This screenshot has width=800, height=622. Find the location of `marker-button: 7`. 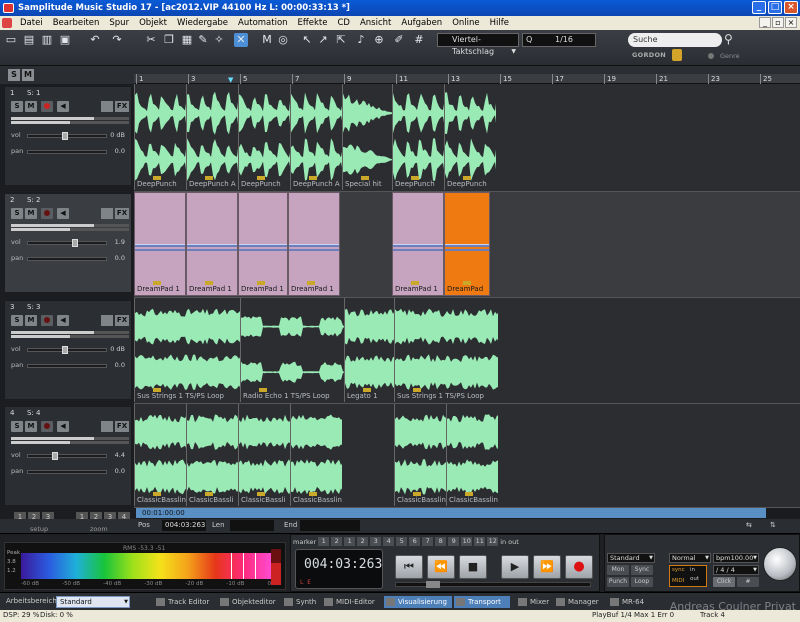

marker-button: 7 is located at coordinates (428, 541).